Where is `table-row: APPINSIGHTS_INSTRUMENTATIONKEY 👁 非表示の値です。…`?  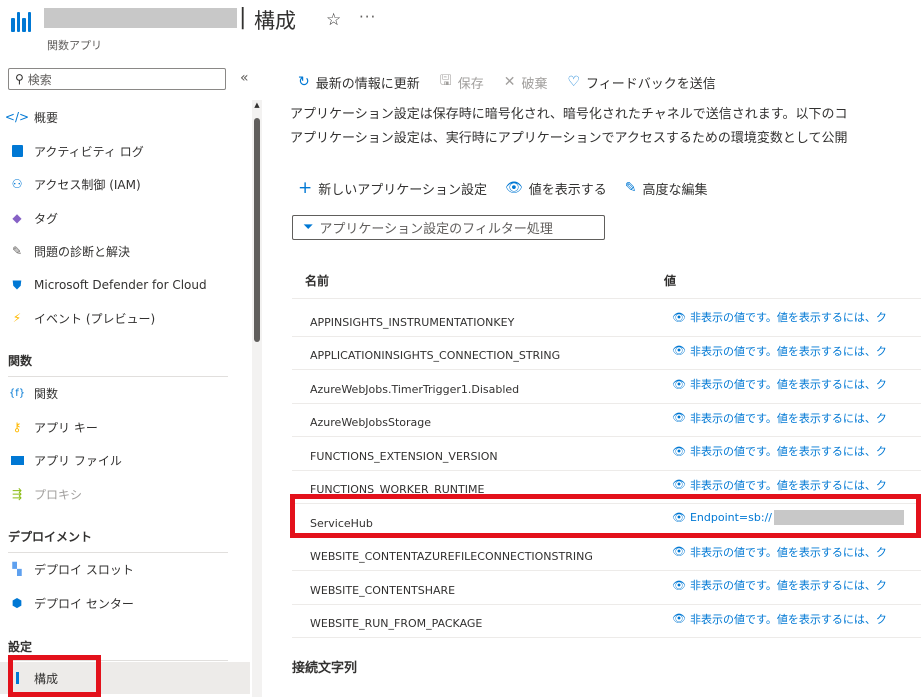 table-row: APPINSIGHTS_INSTRUMENTATIONKEY 👁 非表示の値です。… is located at coordinates (606, 320).